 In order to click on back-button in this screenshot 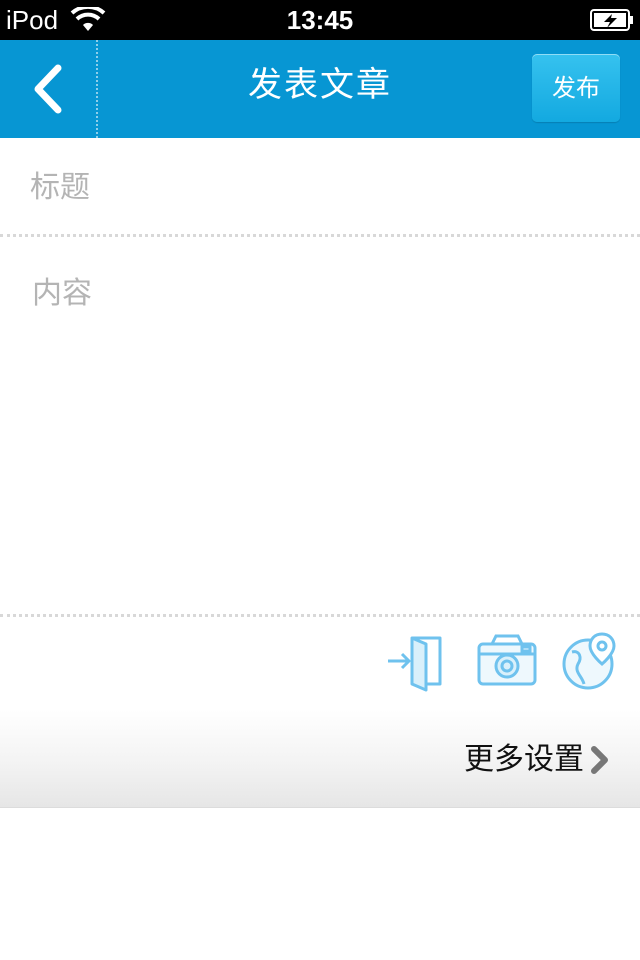, I will do `click(48, 89)`.